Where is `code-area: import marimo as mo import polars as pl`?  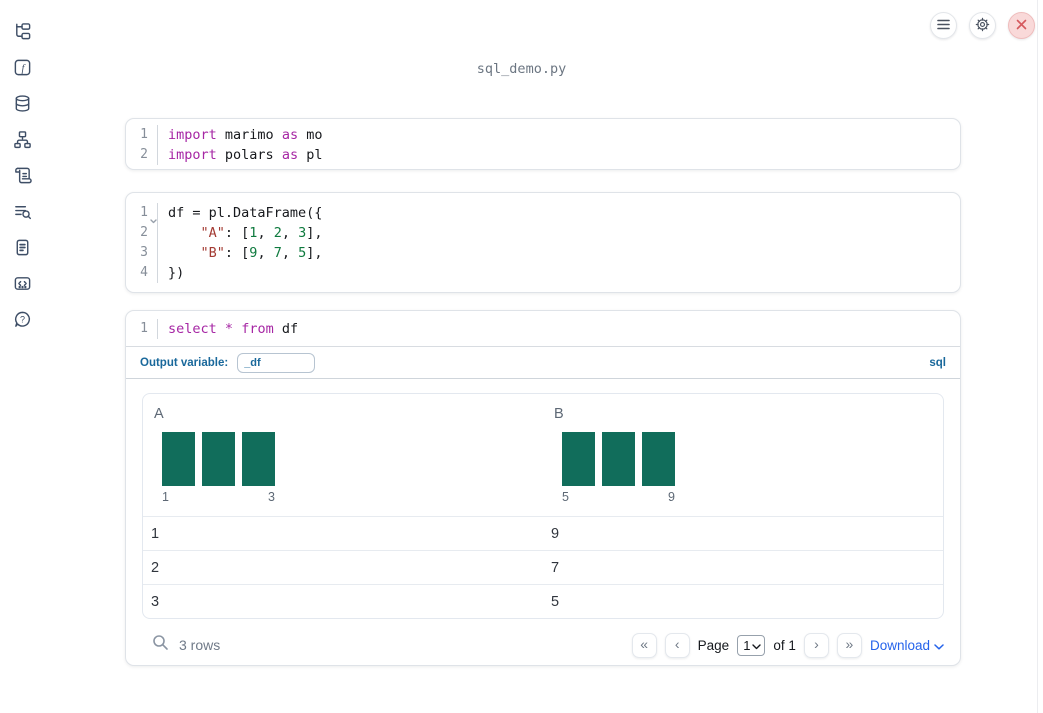
code-area: import marimo as mo import polars as pl is located at coordinates (559, 145).